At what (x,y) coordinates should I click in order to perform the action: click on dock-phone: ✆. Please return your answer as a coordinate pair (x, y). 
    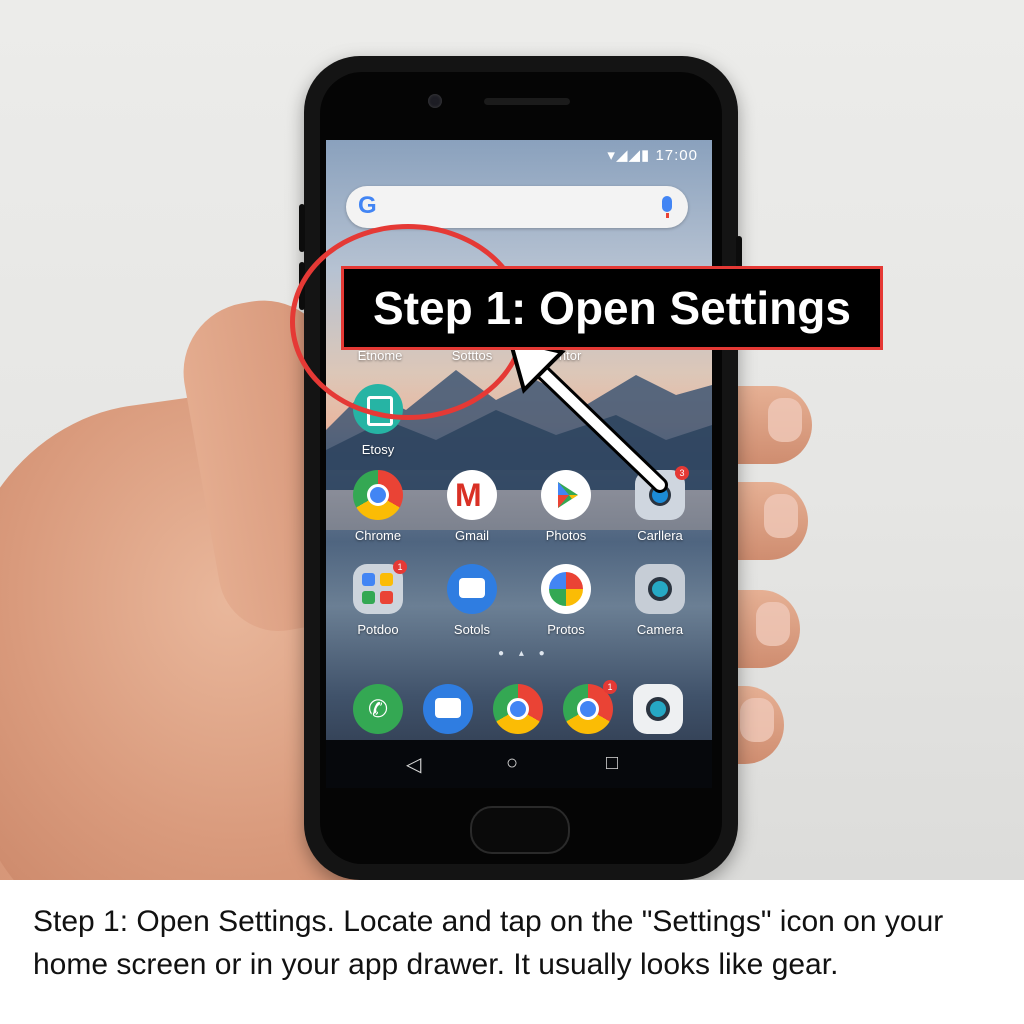
    Looking at the image, I should click on (378, 709).